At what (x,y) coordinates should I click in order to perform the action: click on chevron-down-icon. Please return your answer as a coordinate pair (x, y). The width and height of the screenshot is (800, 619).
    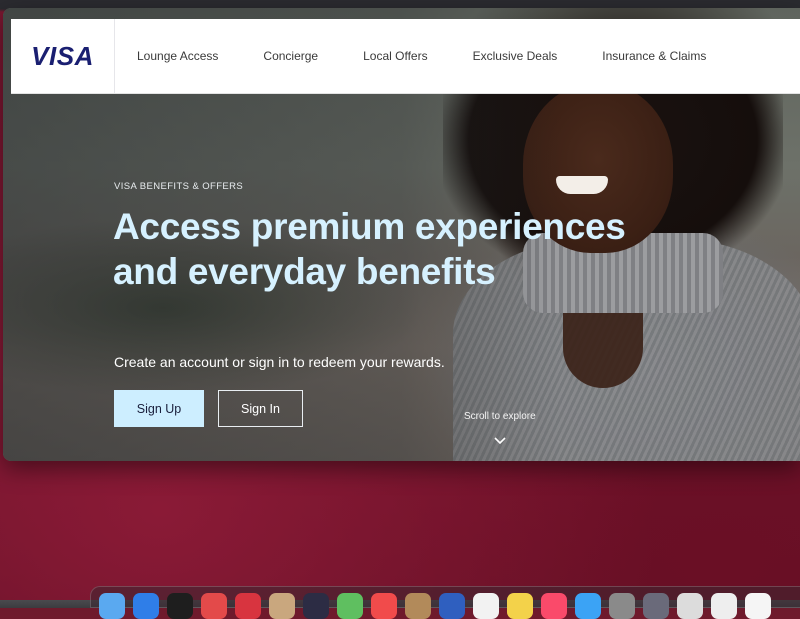
    Looking at the image, I should click on (500, 441).